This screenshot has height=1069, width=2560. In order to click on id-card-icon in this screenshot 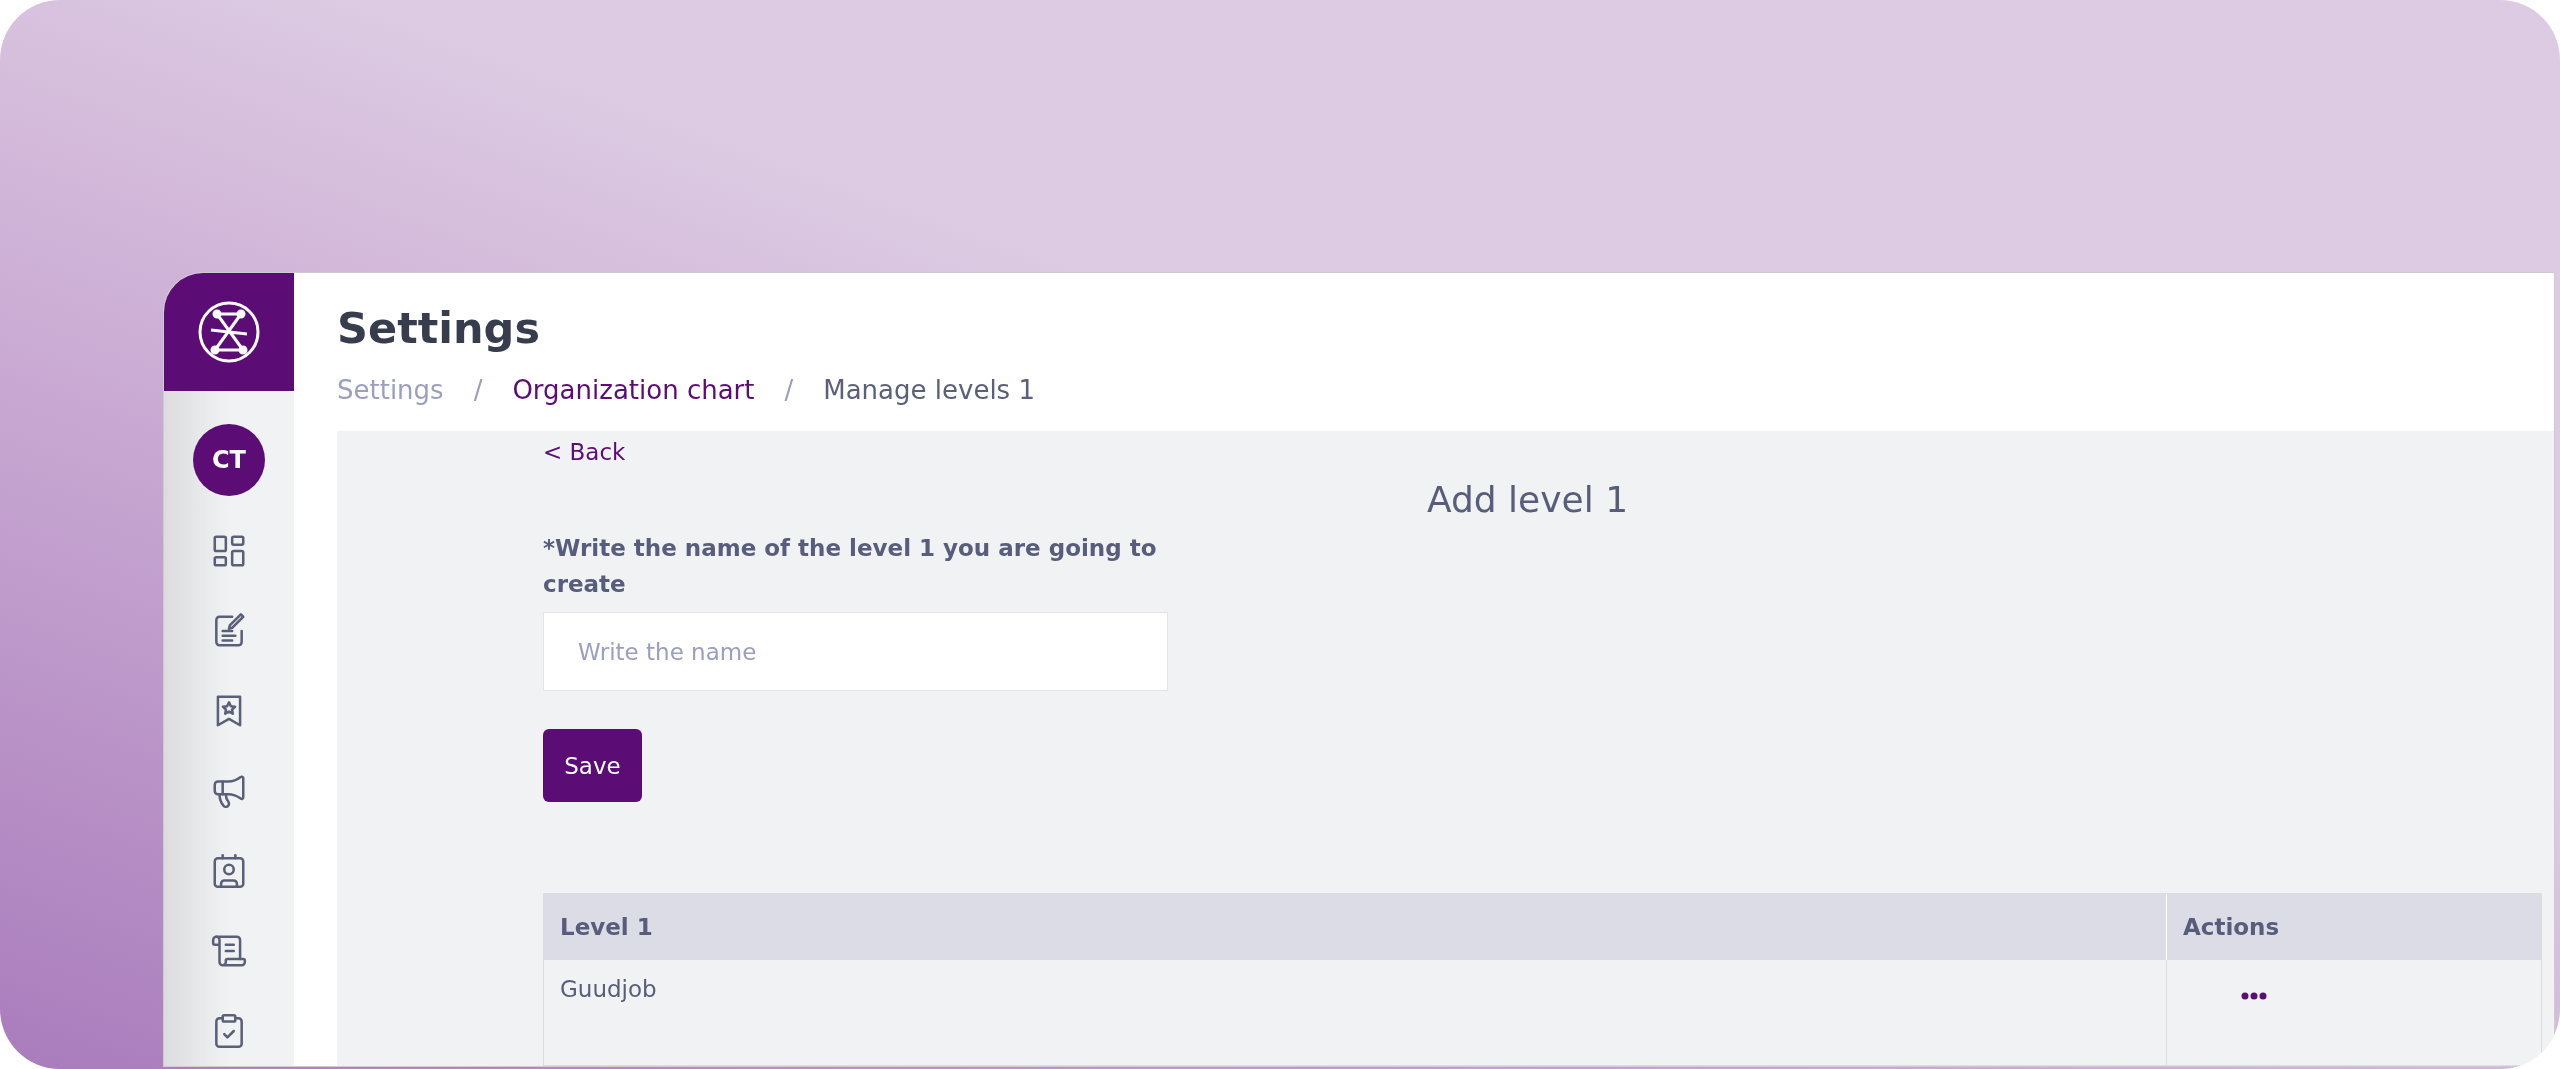, I will do `click(229, 871)`.